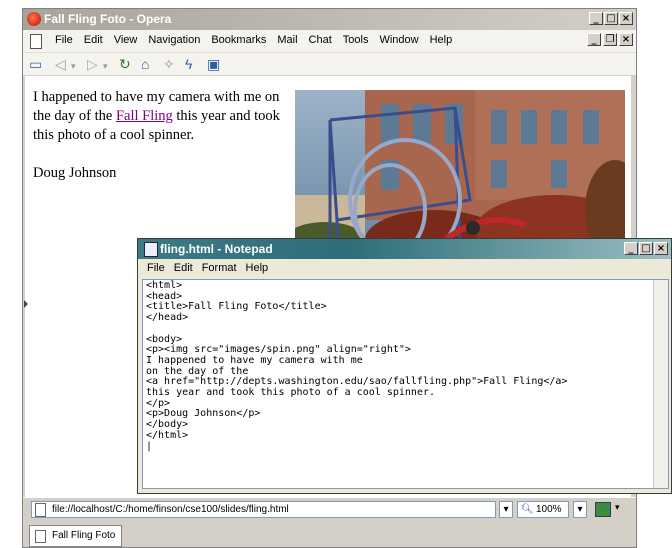  Describe the element at coordinates (105, 66) in the screenshot. I see `forward-dropdown-icon: ▾` at that location.